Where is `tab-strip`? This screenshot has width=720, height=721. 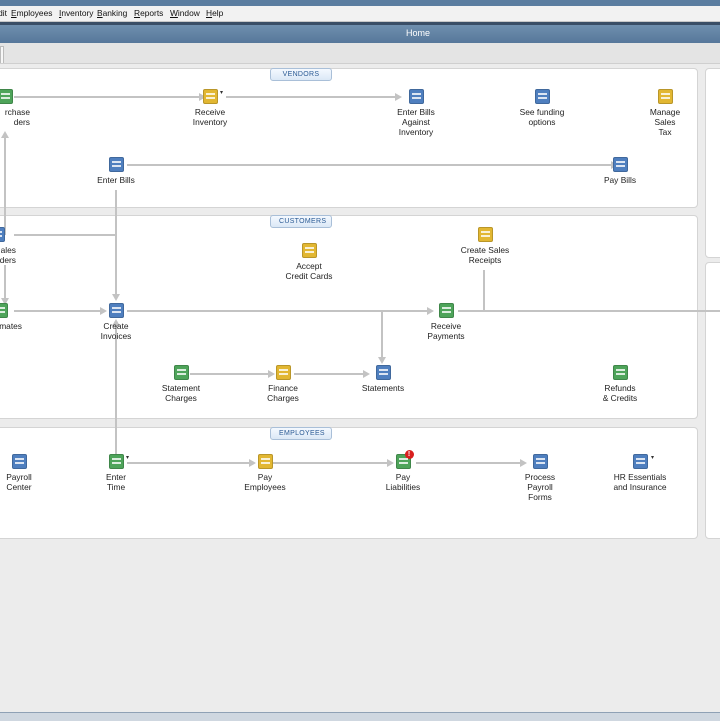
tab-strip is located at coordinates (360, 53).